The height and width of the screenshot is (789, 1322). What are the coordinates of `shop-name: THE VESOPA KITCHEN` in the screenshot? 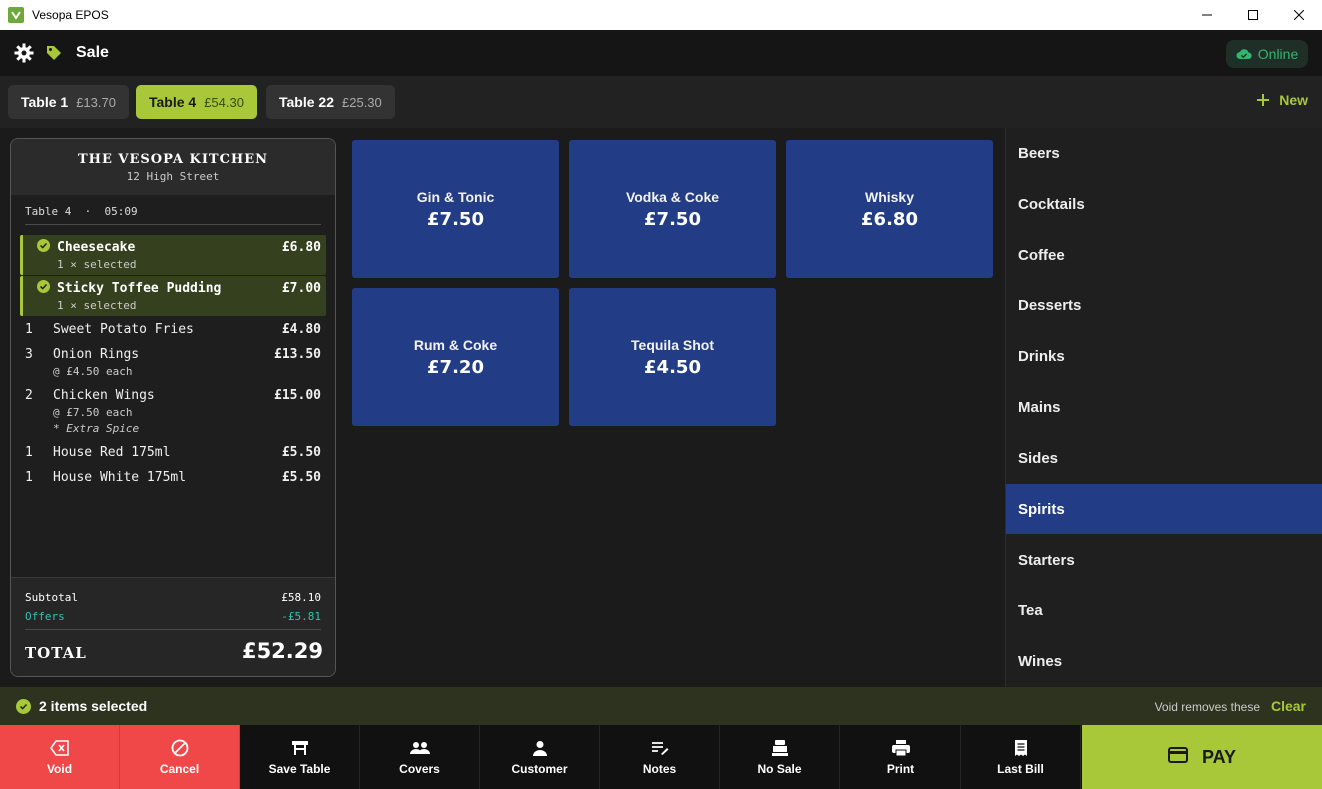 It's located at (172, 159).